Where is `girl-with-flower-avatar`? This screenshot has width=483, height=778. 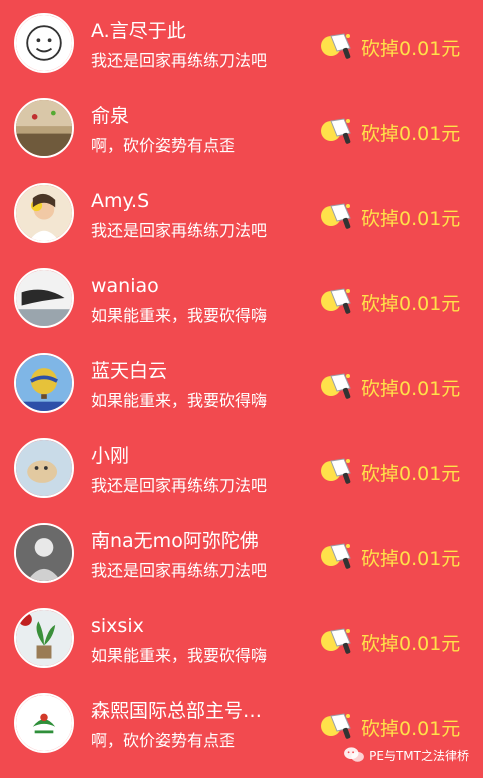
girl-with-flower-avatar is located at coordinates (44, 213).